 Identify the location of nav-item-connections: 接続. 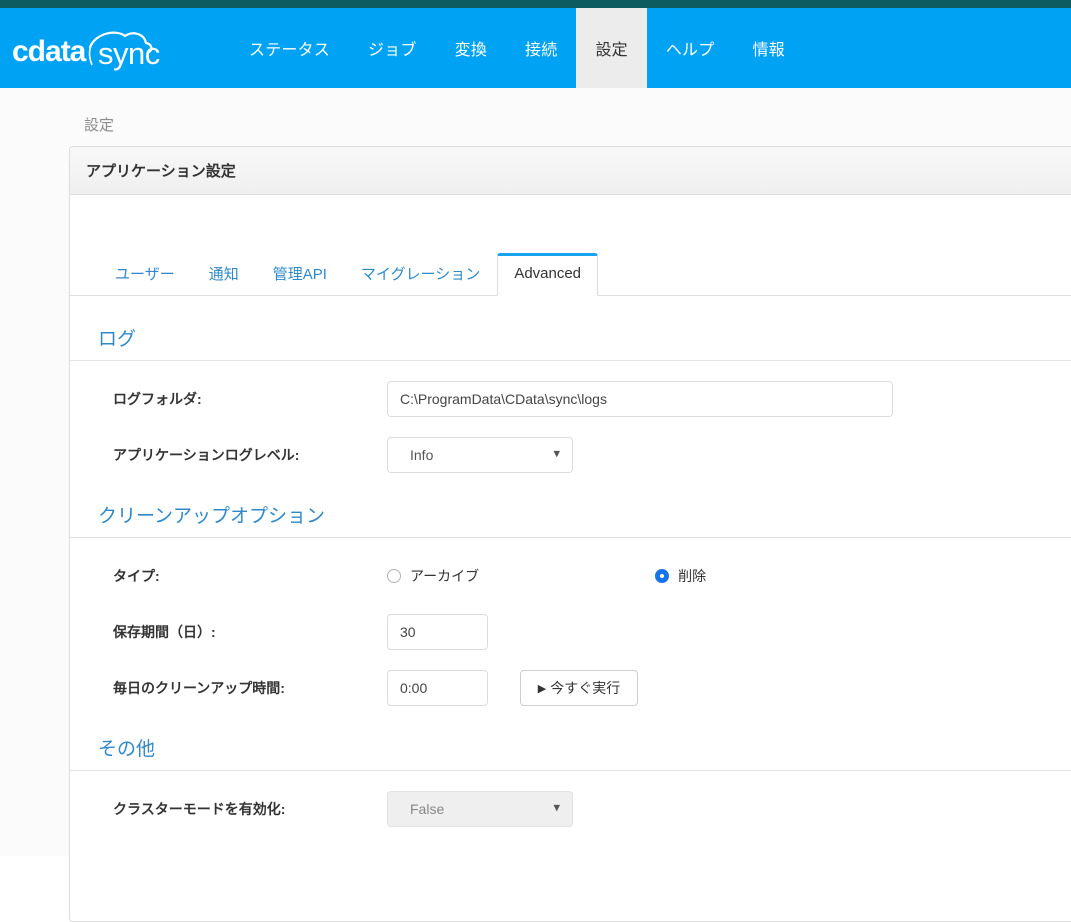
(541, 48).